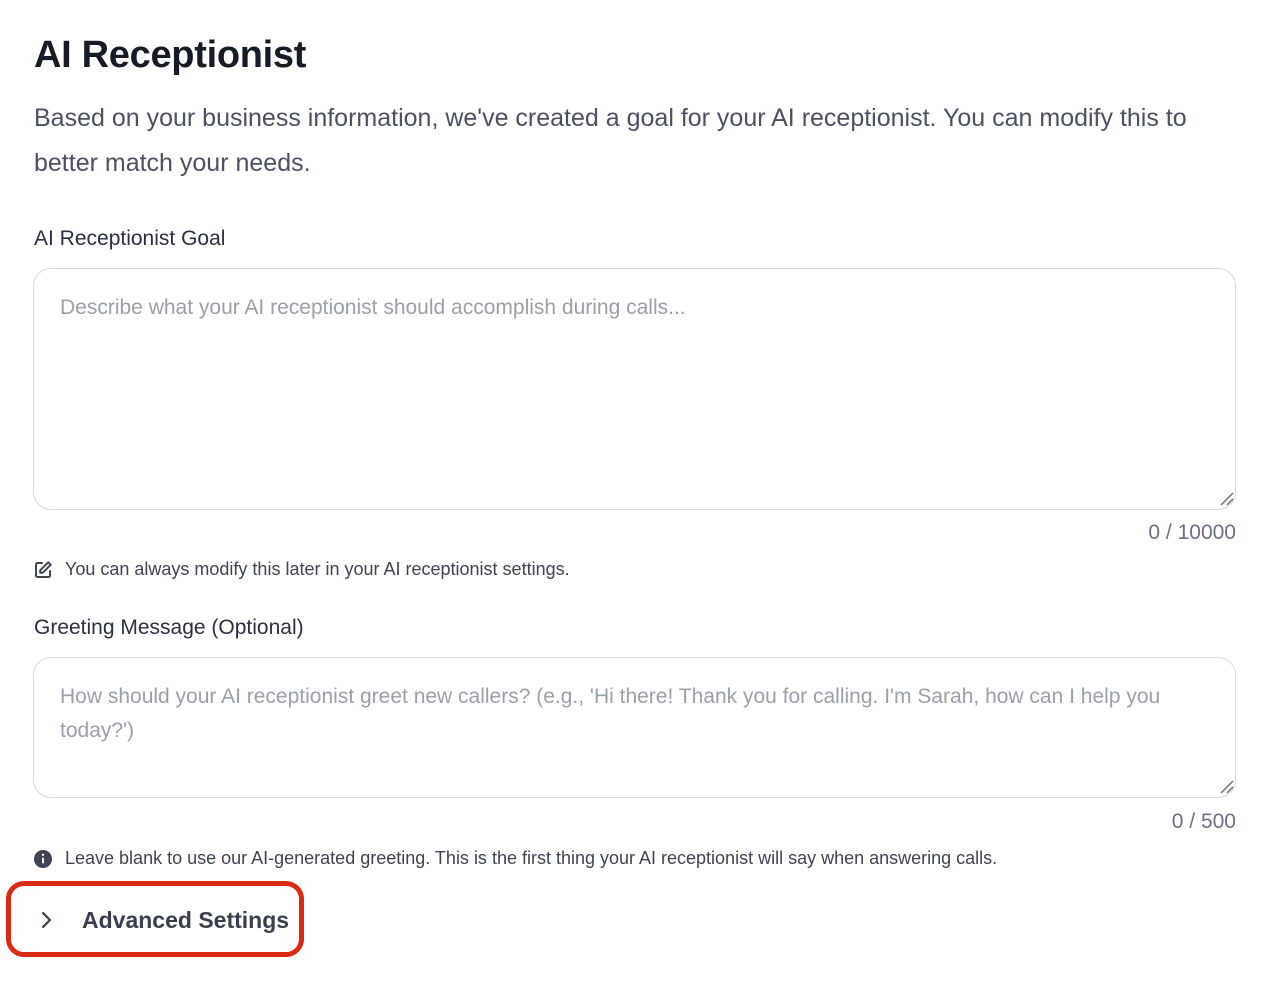 This screenshot has height=1004, width=1266. What do you see at coordinates (43, 859) in the screenshot?
I see `info-icon` at bounding box center [43, 859].